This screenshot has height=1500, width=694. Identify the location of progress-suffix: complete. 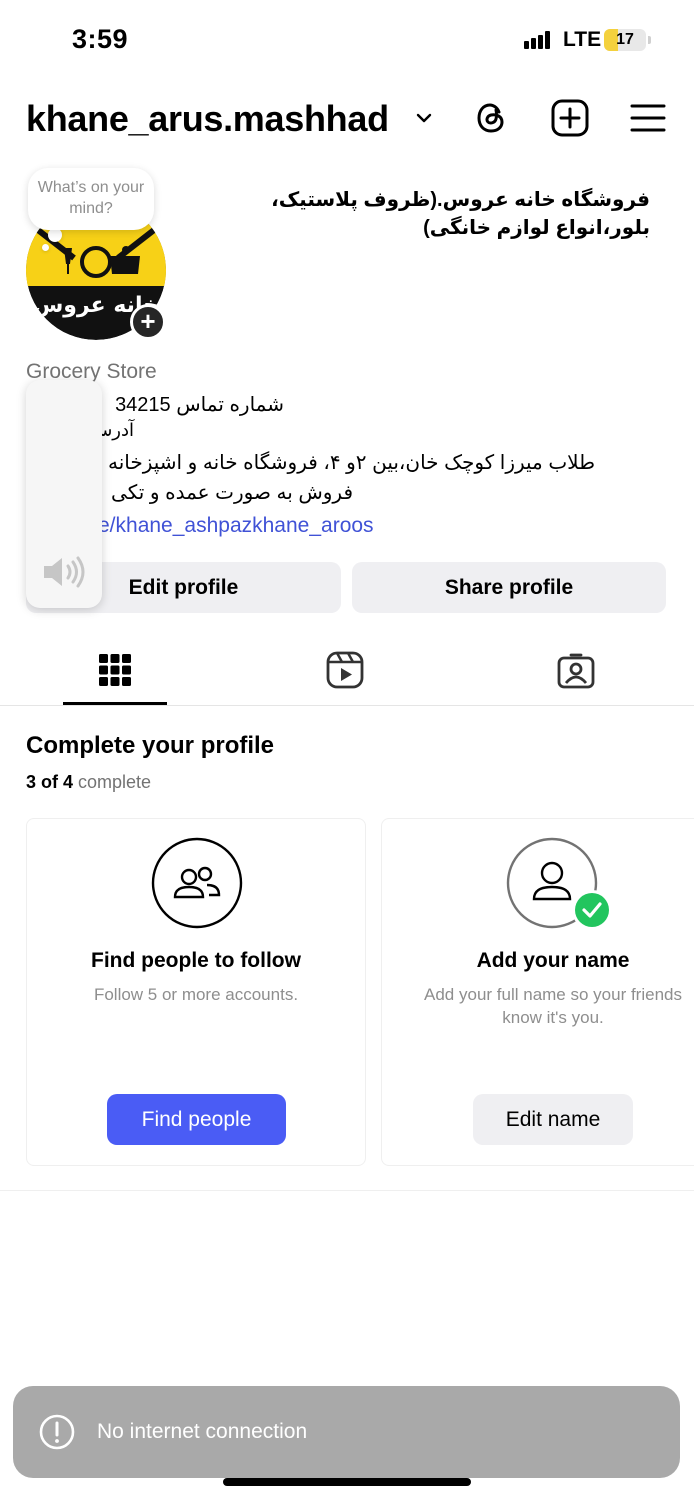
(115, 782).